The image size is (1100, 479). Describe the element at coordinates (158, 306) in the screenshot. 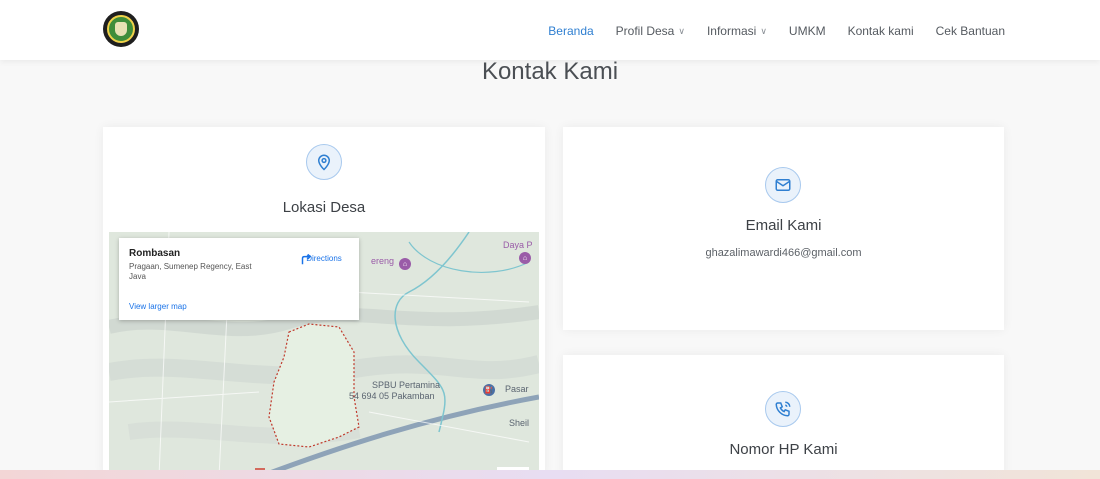

I see `view-larger-map-link: View larger map` at that location.